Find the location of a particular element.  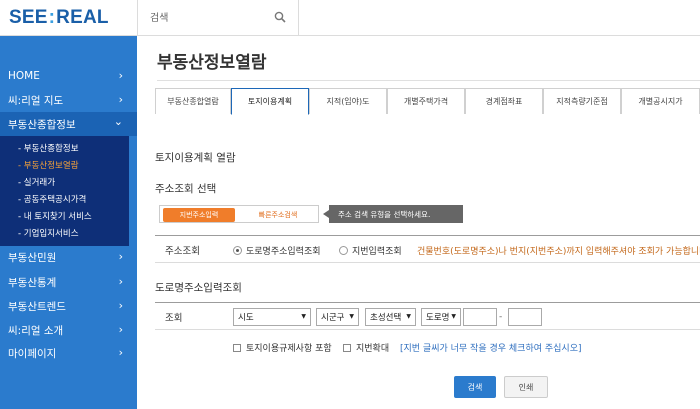

tab-survey-point: 지적측량기준점 is located at coordinates (582, 101).